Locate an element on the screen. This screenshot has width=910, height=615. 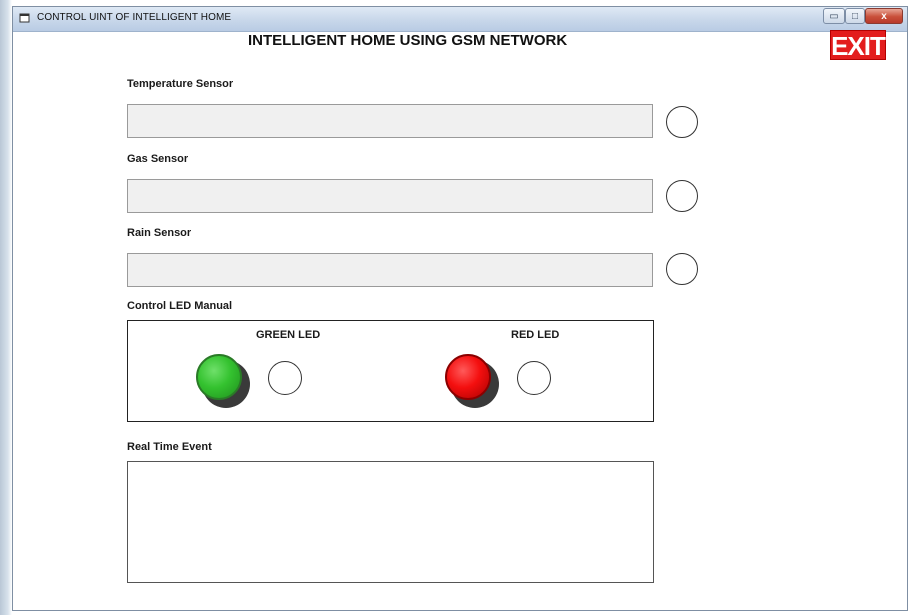
green-led-button is located at coordinates (223, 381).